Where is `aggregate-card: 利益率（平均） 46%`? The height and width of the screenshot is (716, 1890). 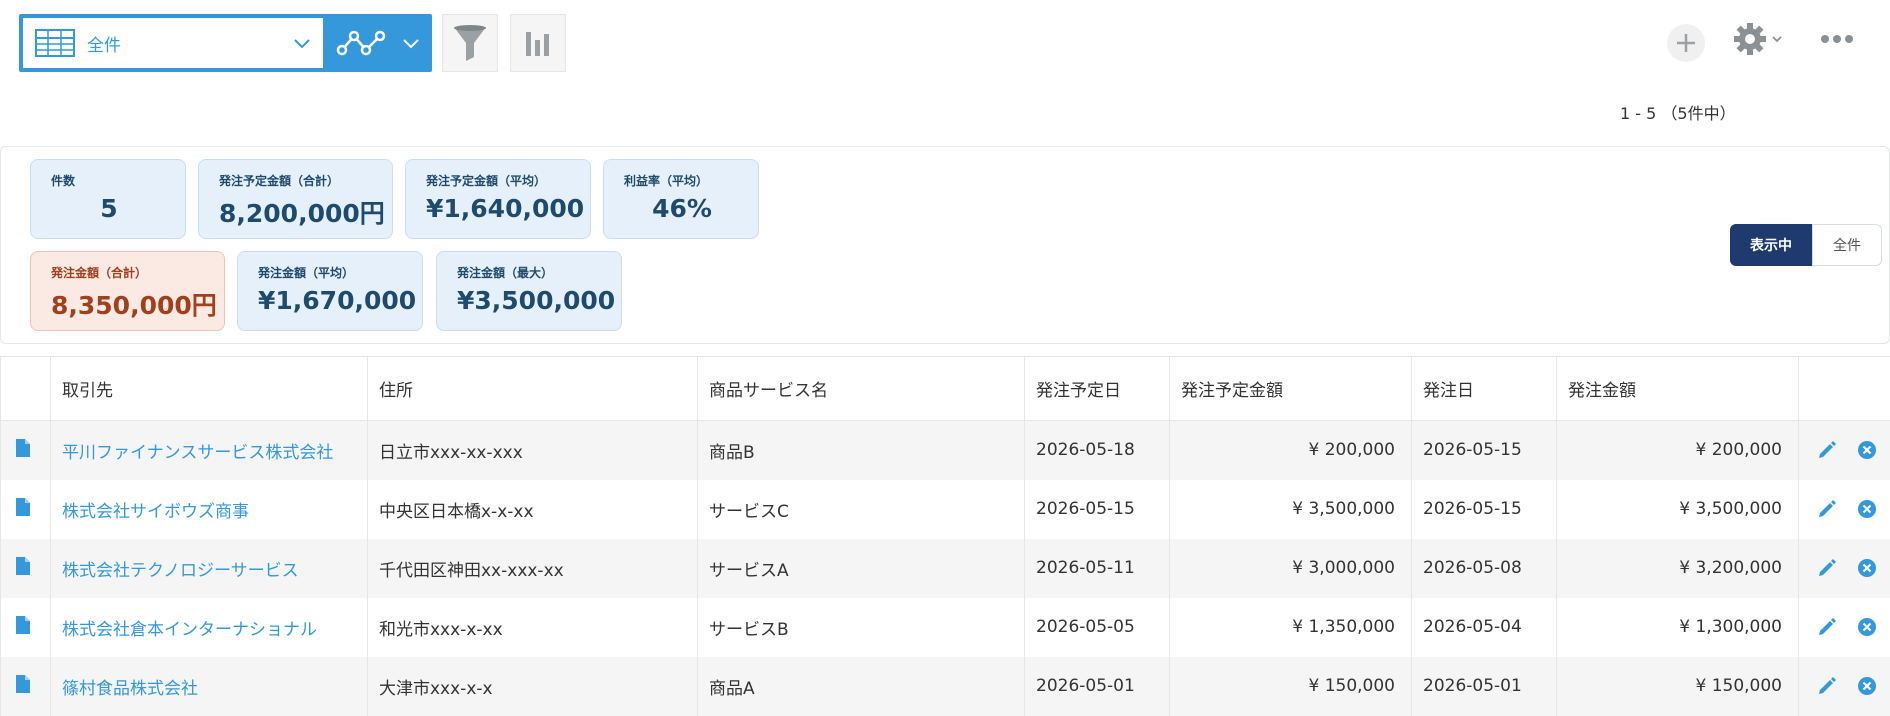
aggregate-card: 利益率（平均） 46% is located at coordinates (681, 199).